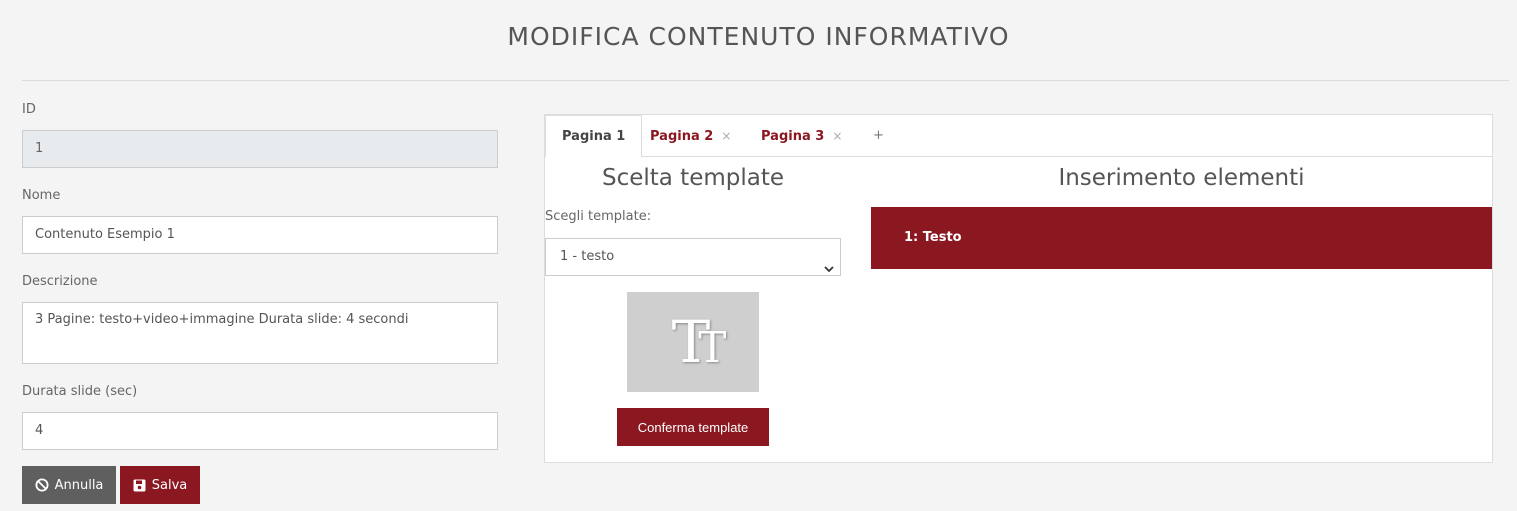 The height and width of the screenshot is (511, 1517). I want to click on tab-pagina-2: Pagina 2 ×, so click(690, 136).